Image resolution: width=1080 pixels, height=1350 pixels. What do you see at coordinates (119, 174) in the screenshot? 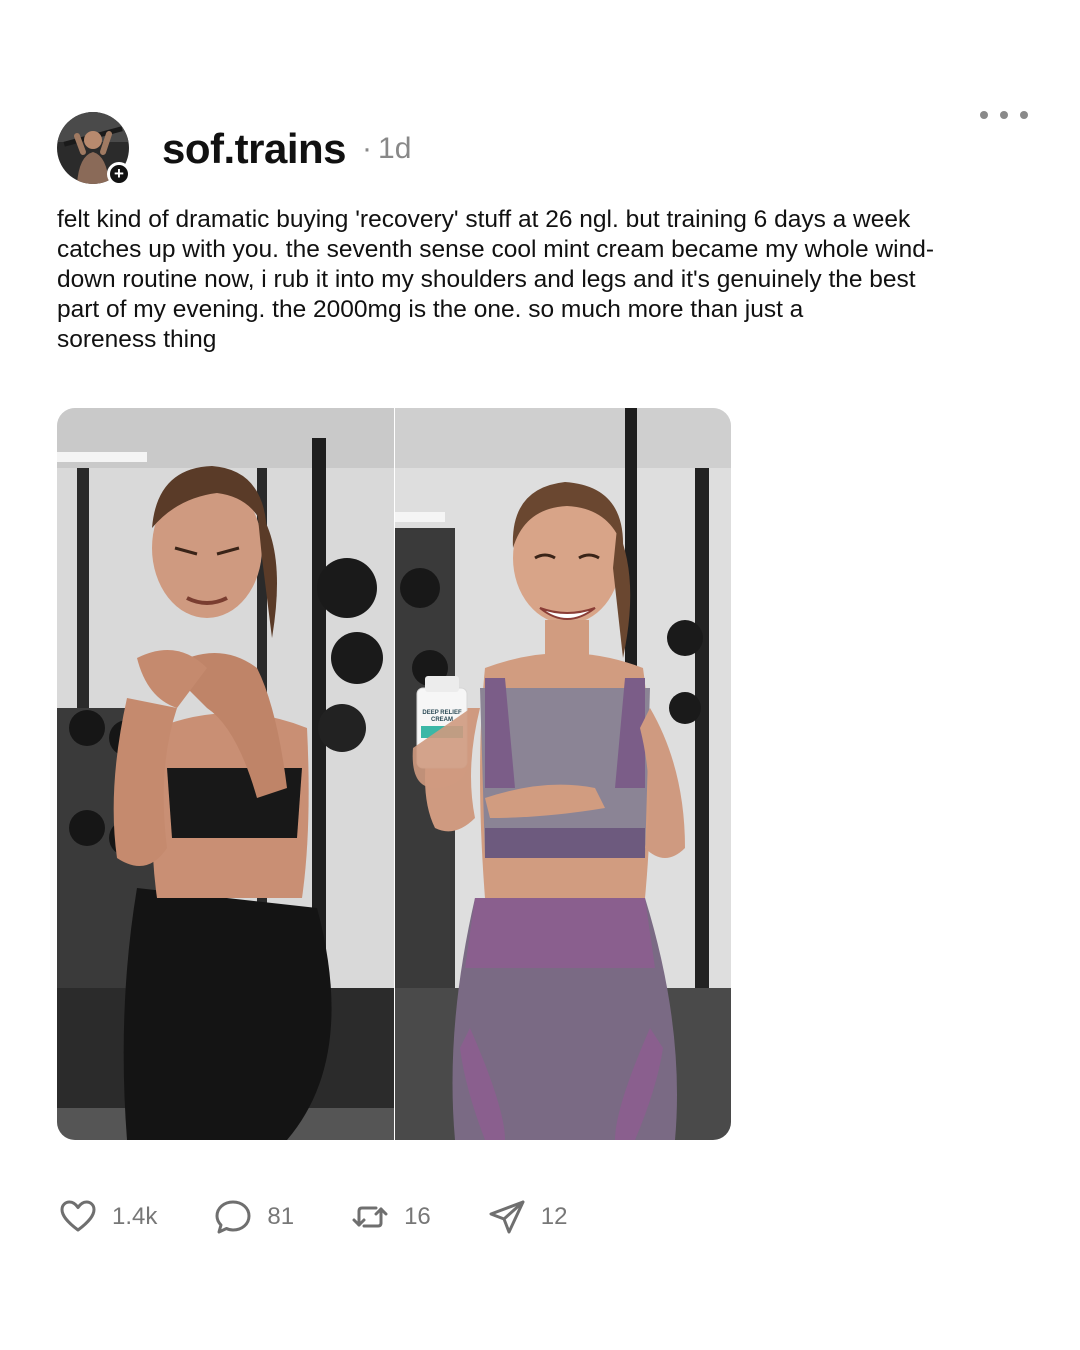
I see `follow-plus-button: +` at bounding box center [119, 174].